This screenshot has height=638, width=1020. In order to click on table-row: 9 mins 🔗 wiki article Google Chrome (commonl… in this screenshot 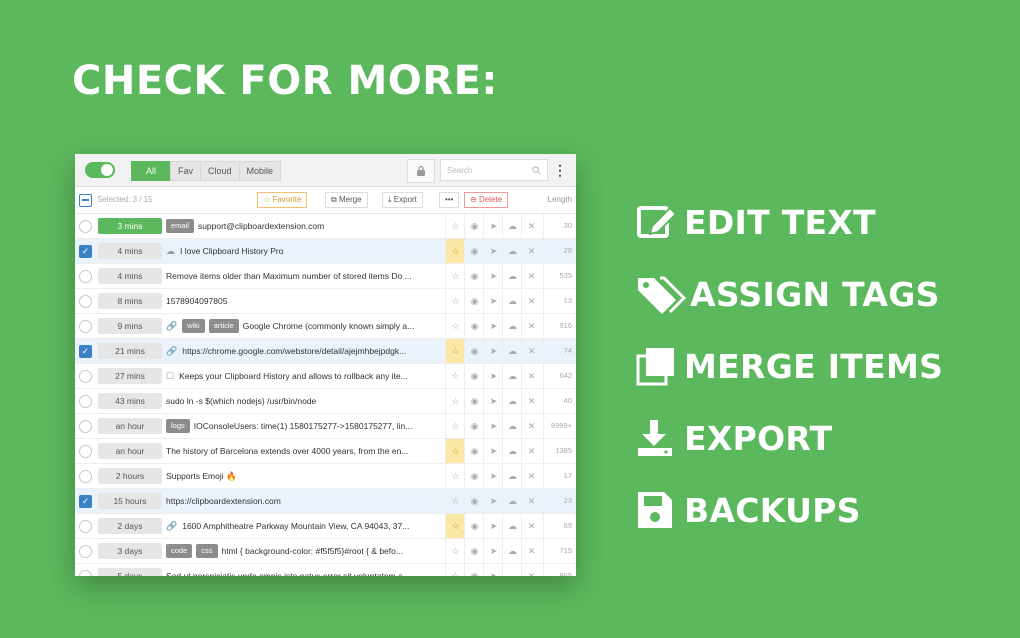, I will do `click(325, 326)`.